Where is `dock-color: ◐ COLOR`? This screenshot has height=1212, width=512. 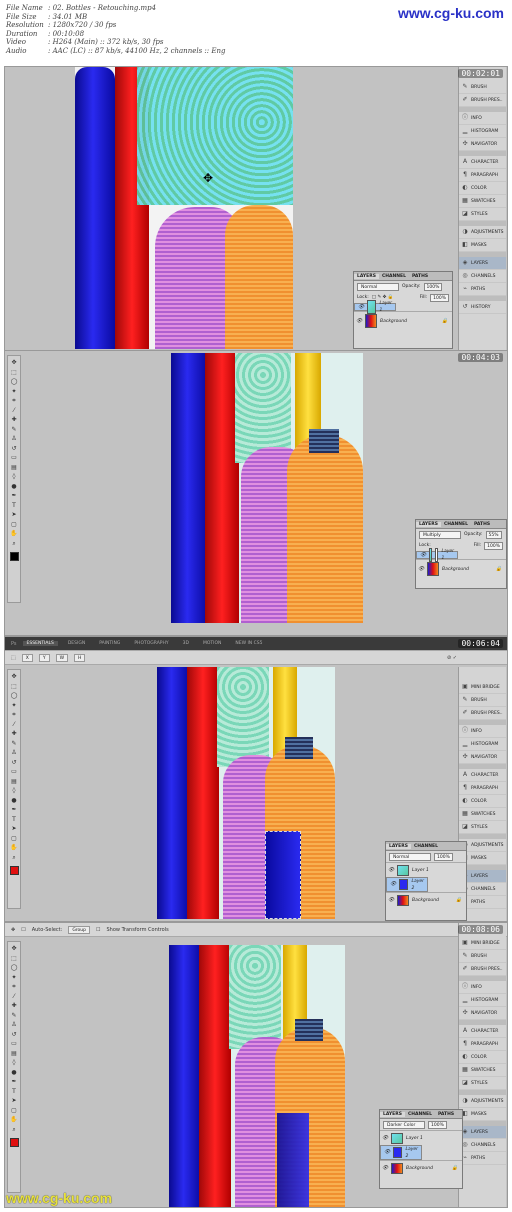
dock-color: ◐ COLOR is located at coordinates (482, 801).